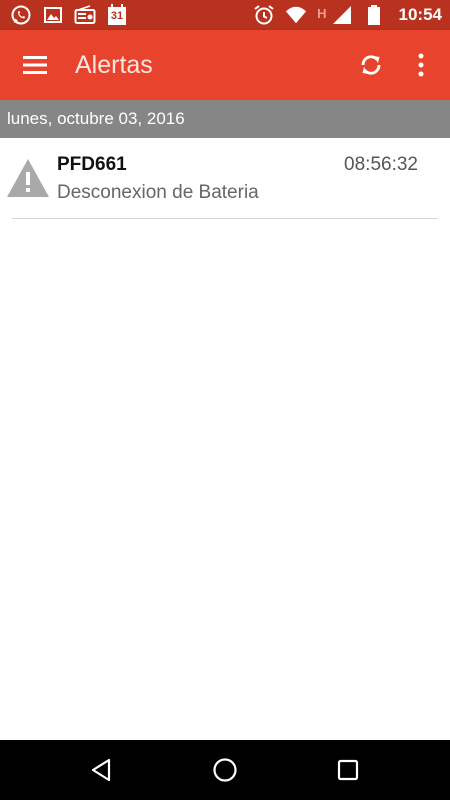 The width and height of the screenshot is (450, 800). Describe the element at coordinates (28, 178) in the screenshot. I see `warning-icon` at that location.